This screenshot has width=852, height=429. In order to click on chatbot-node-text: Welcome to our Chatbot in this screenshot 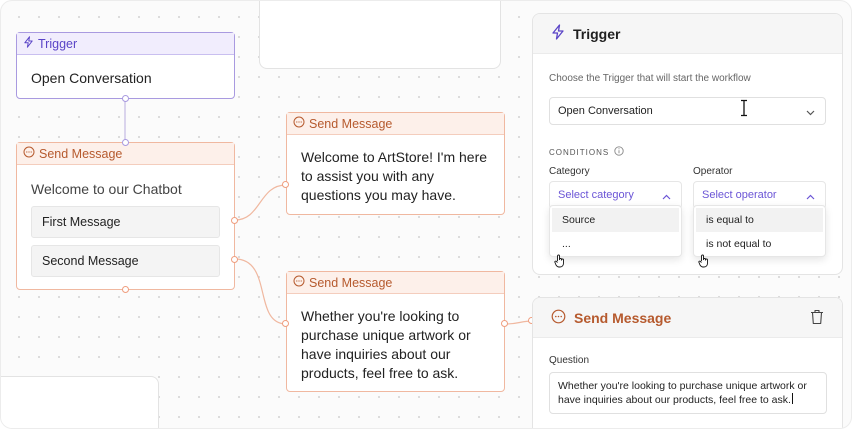, I will do `click(106, 189)`.